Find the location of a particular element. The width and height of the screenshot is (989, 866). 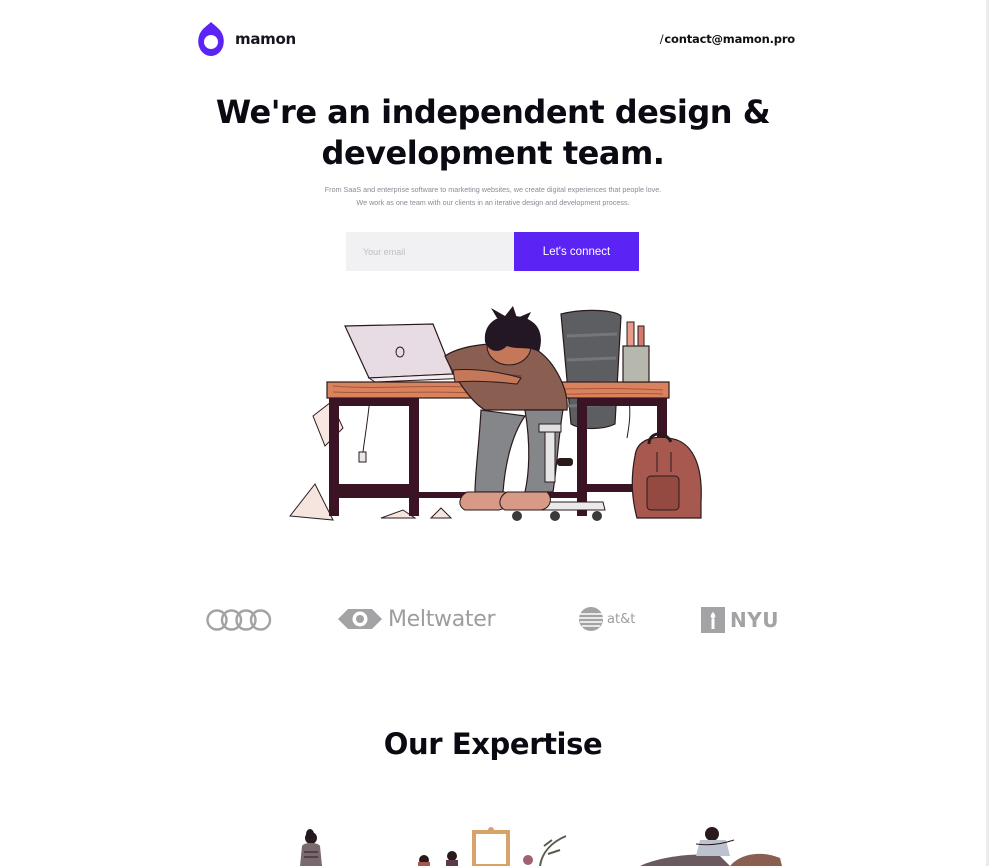

mamon-logo-icon is located at coordinates (211, 39).